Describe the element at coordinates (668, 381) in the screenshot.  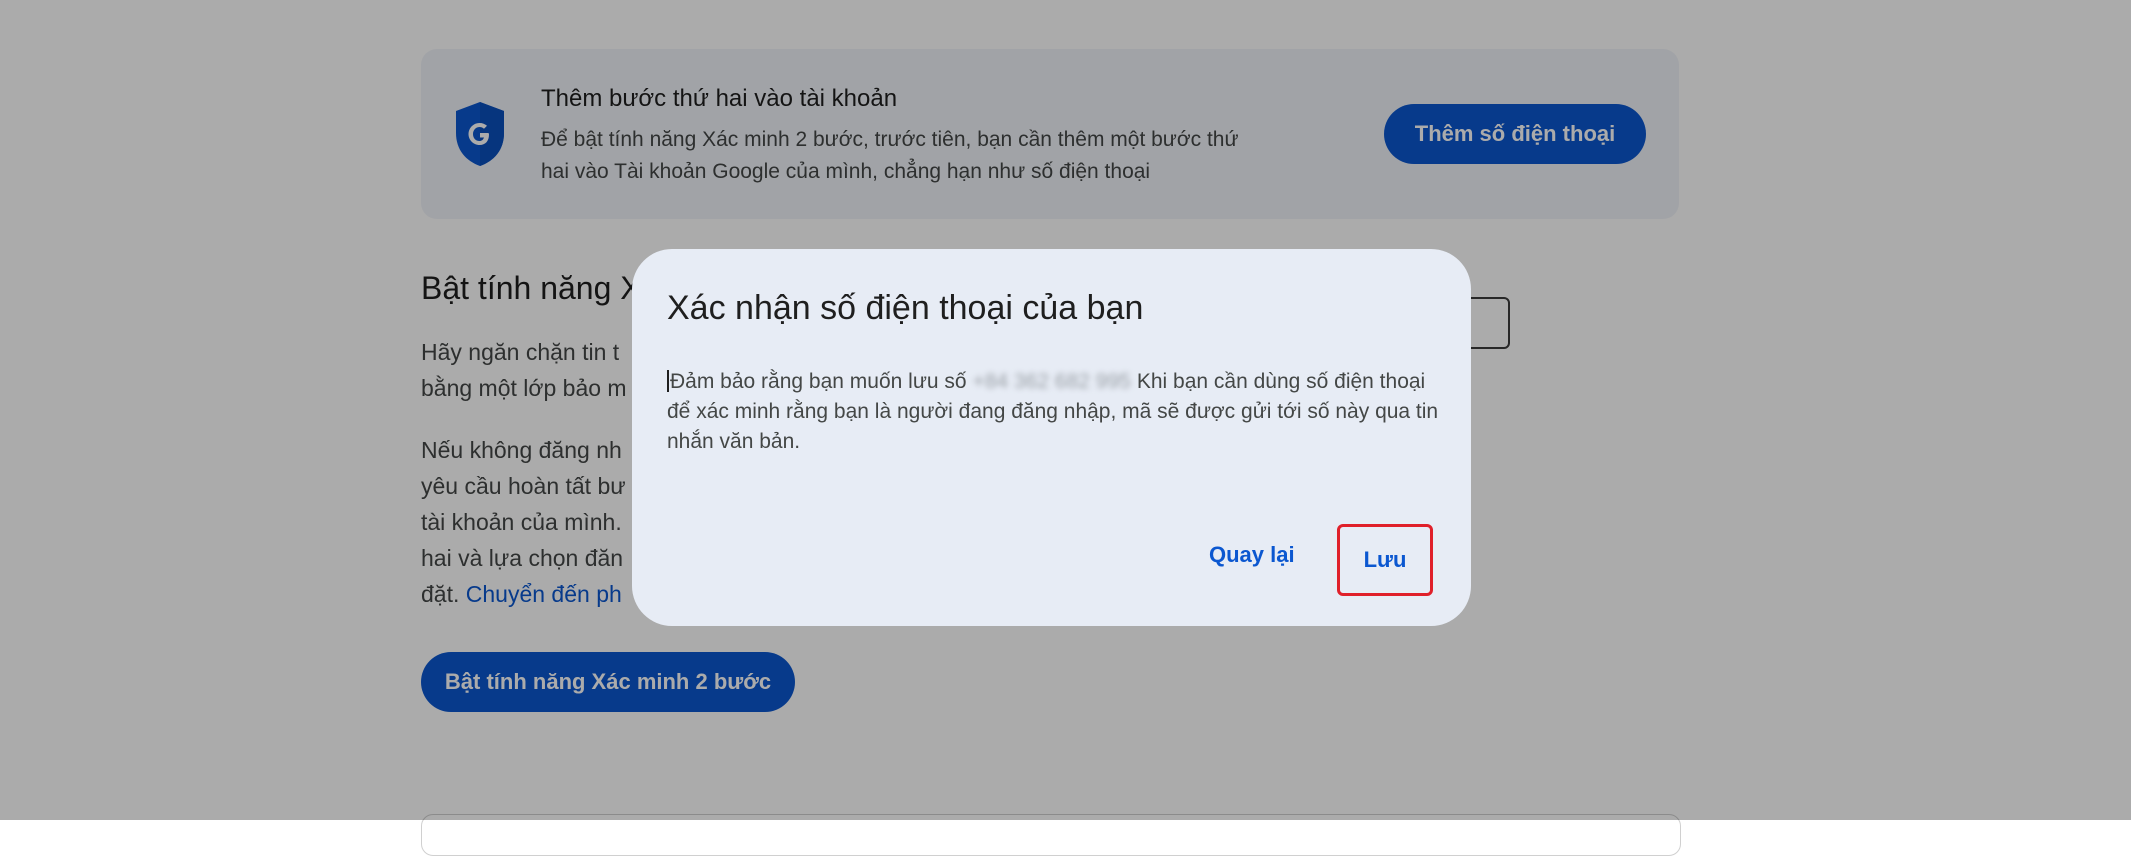
I see `text-caret` at that location.